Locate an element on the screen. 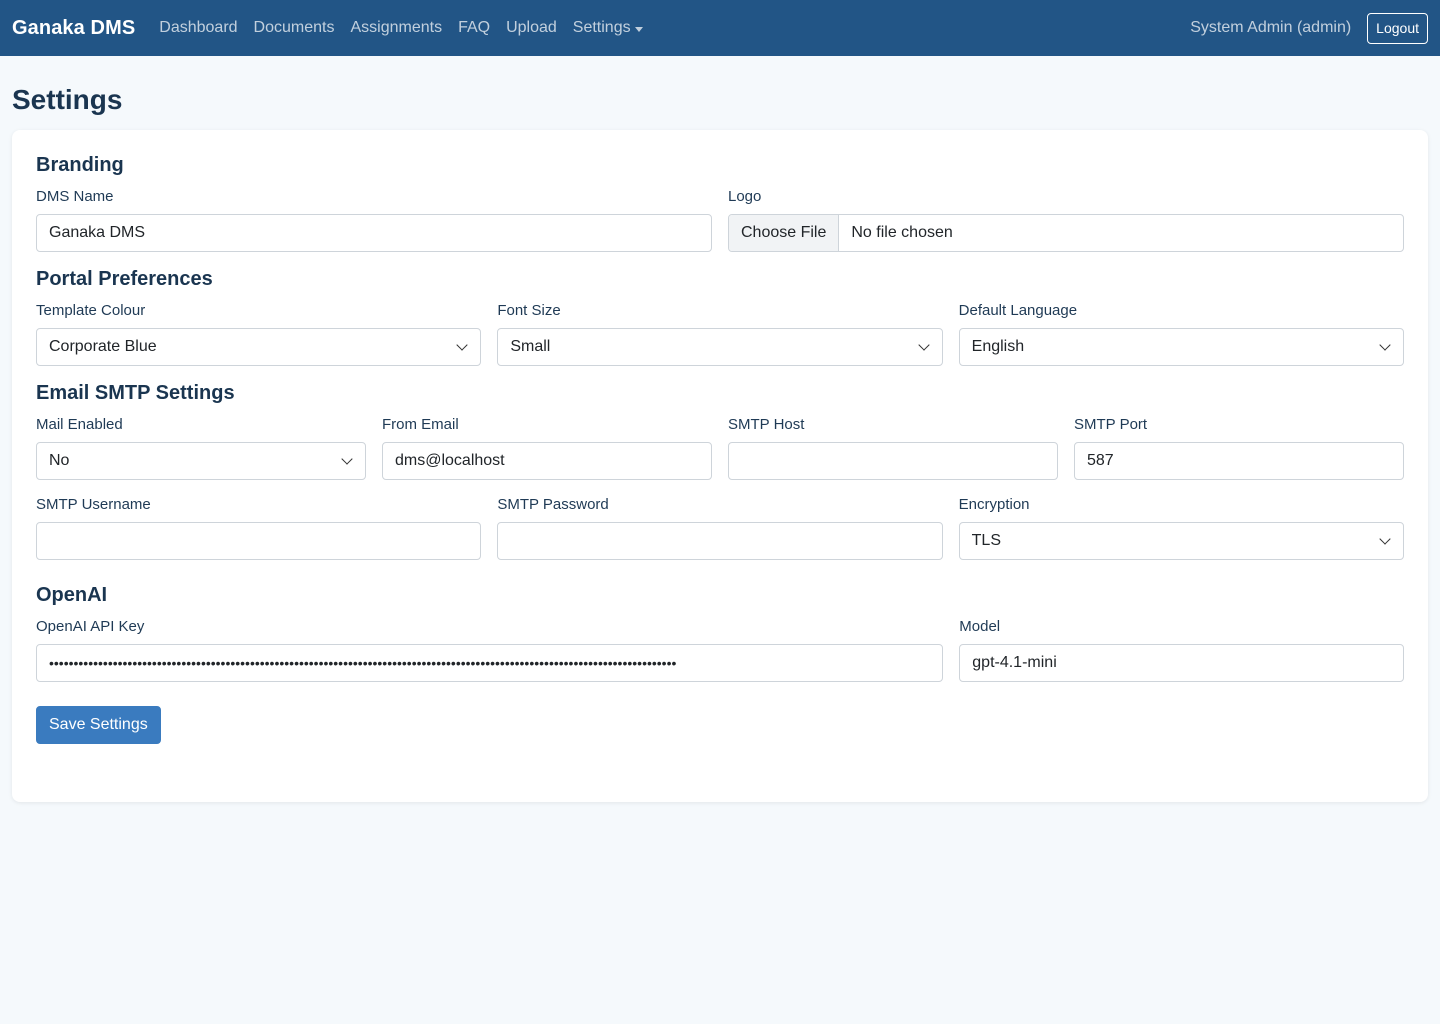  smtp-port-field: SMTP Port 587 is located at coordinates (1239, 448).